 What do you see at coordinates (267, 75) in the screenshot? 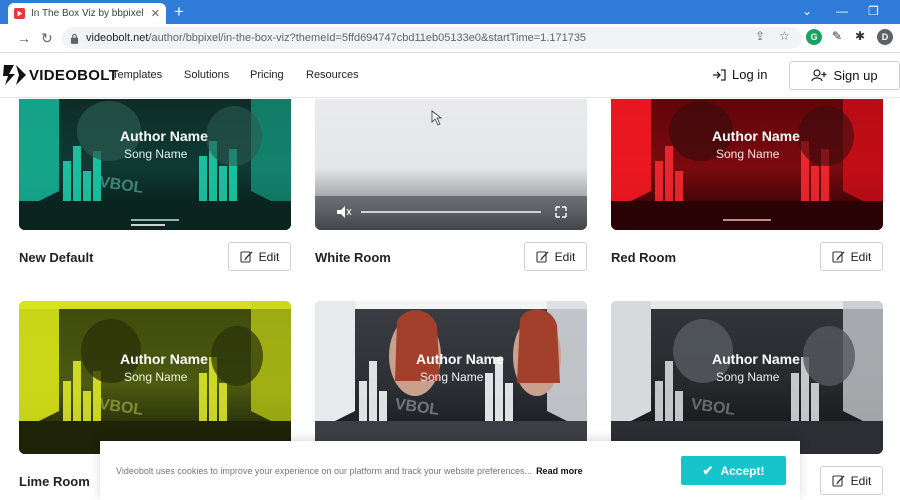
I see `nav-pricing: Pricing` at bounding box center [267, 75].